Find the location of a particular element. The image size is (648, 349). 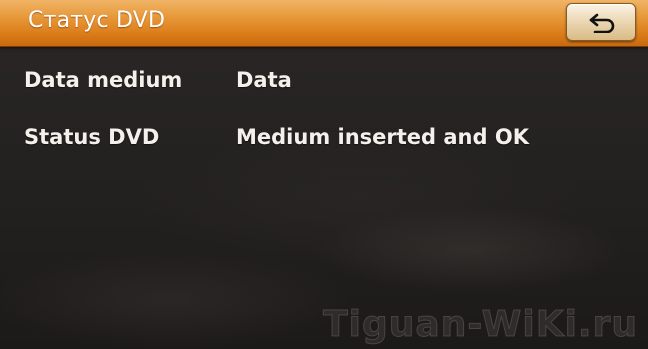

return-arrow-icon is located at coordinates (602, 23).